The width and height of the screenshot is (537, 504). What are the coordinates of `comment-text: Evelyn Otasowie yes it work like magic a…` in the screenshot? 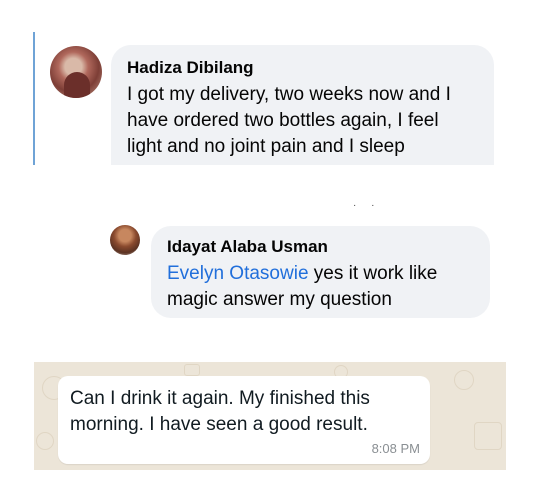 It's located at (320, 287).